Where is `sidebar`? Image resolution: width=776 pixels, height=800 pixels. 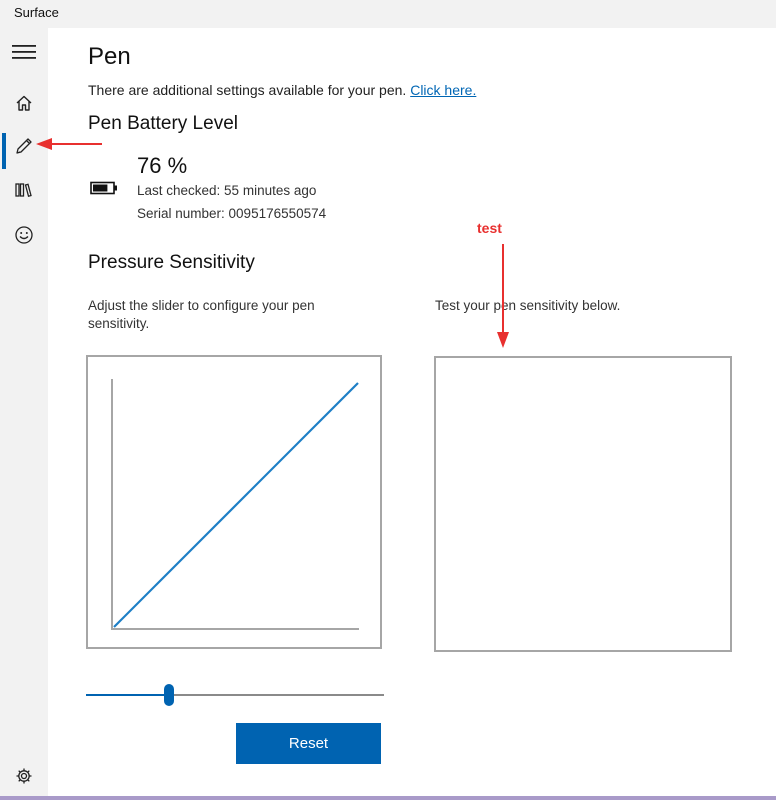 sidebar is located at coordinates (24, 414).